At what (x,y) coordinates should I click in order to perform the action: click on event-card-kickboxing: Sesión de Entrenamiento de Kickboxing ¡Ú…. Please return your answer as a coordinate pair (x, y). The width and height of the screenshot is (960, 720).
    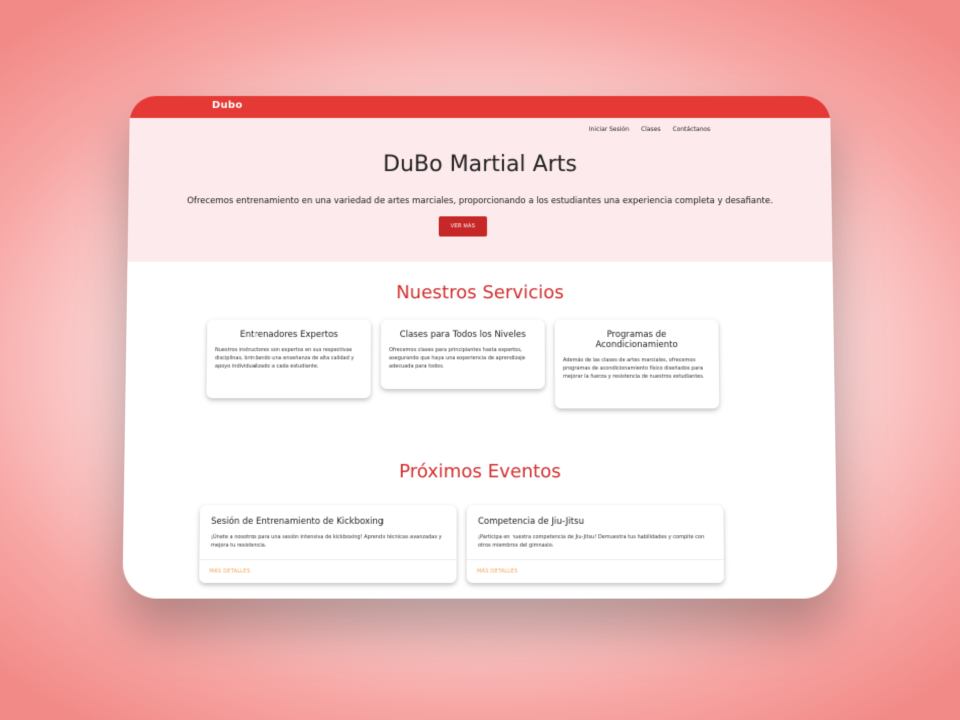
    Looking at the image, I should click on (327, 544).